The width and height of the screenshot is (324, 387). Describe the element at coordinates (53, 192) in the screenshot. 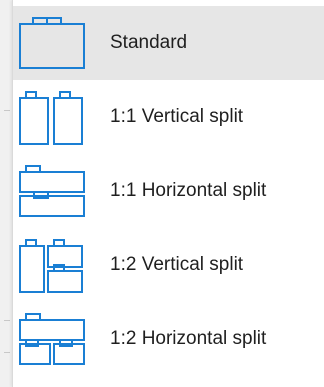

I see `horizontal-split-1-1-icon` at that location.